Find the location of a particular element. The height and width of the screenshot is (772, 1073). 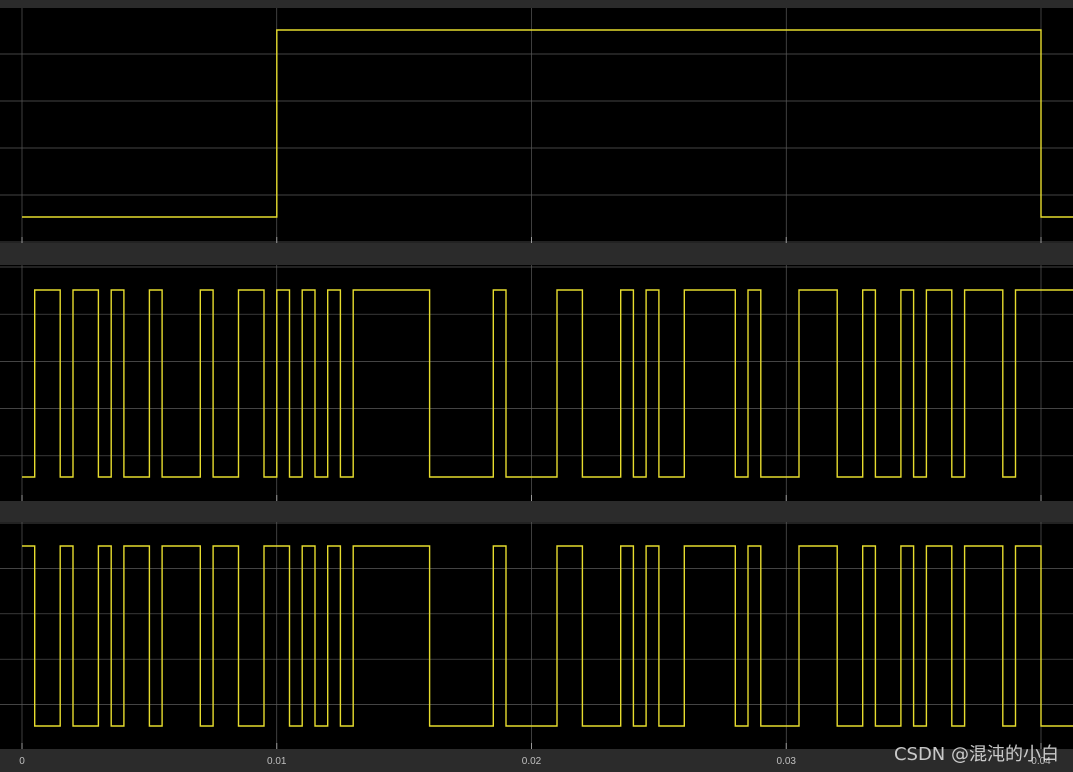

x-tick-label: 0.03 is located at coordinates (787, 761).